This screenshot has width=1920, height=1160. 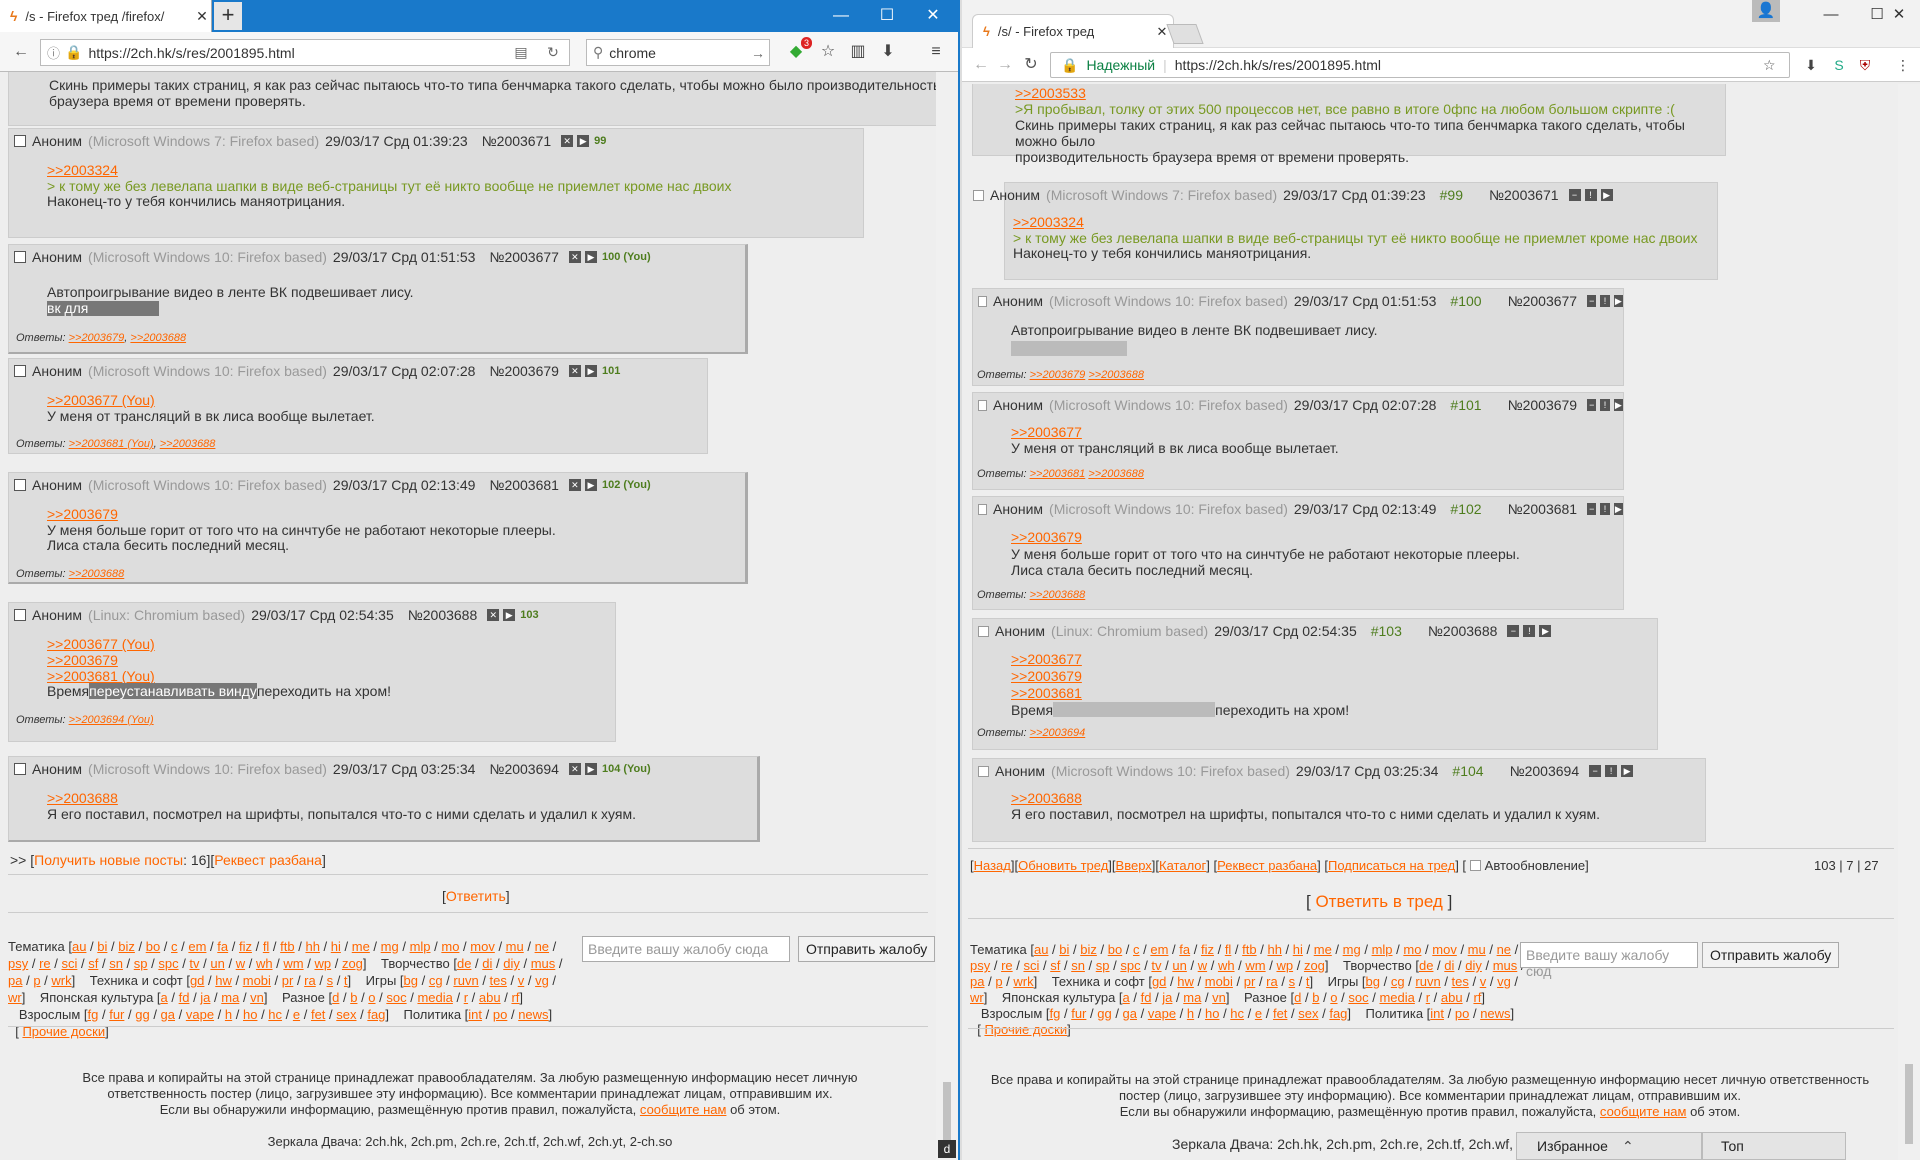 I want to click on other-boards-link: Прочие доски, so click(x=1025, y=1029).